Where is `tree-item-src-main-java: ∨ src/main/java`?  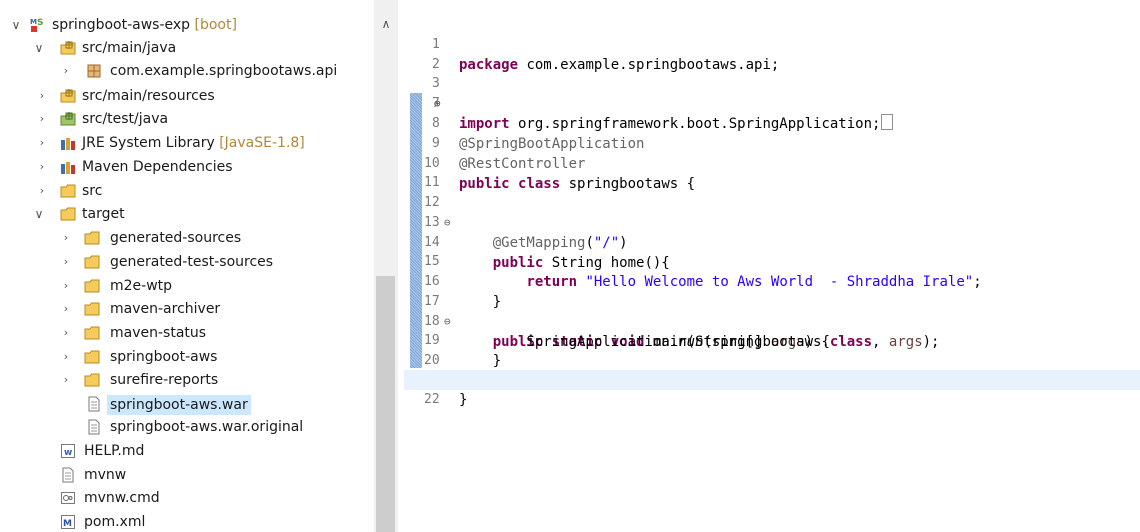 tree-item-src-main-java: ∨ src/main/java is located at coordinates (199, 48).